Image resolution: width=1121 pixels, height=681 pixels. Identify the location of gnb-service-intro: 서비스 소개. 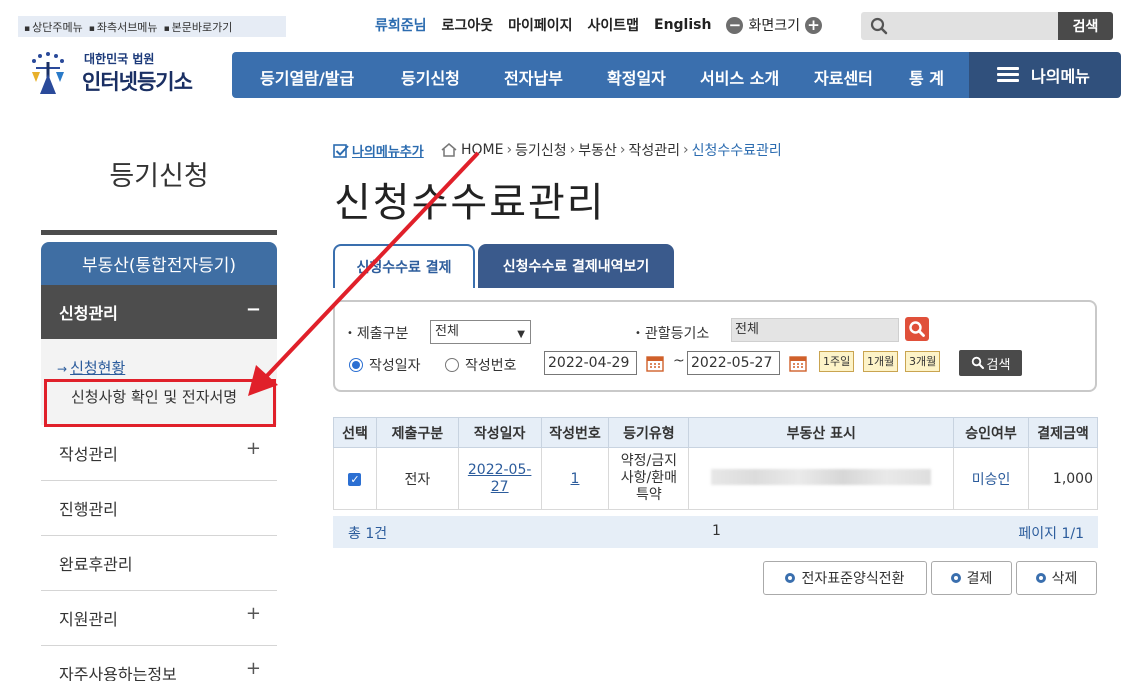
(739, 77).